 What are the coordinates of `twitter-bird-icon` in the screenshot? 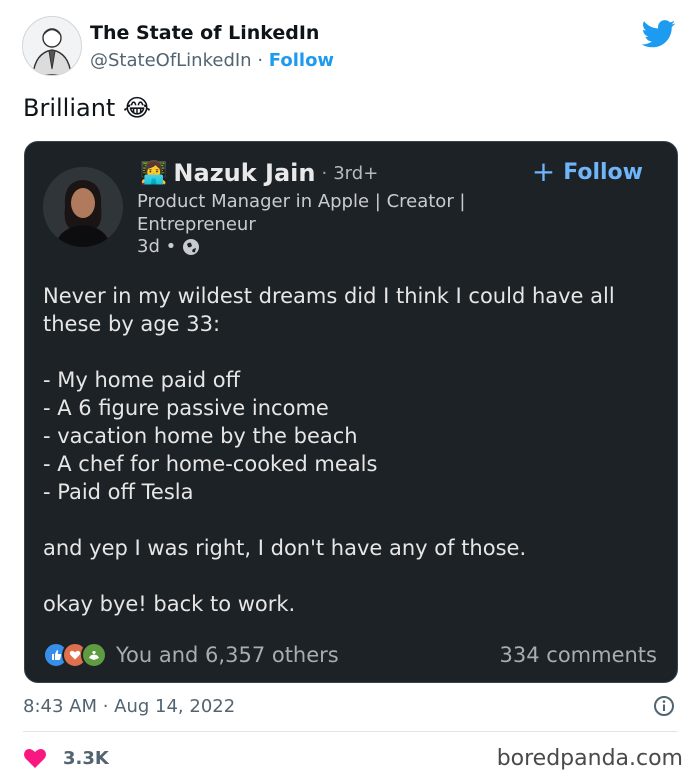 It's located at (659, 34).